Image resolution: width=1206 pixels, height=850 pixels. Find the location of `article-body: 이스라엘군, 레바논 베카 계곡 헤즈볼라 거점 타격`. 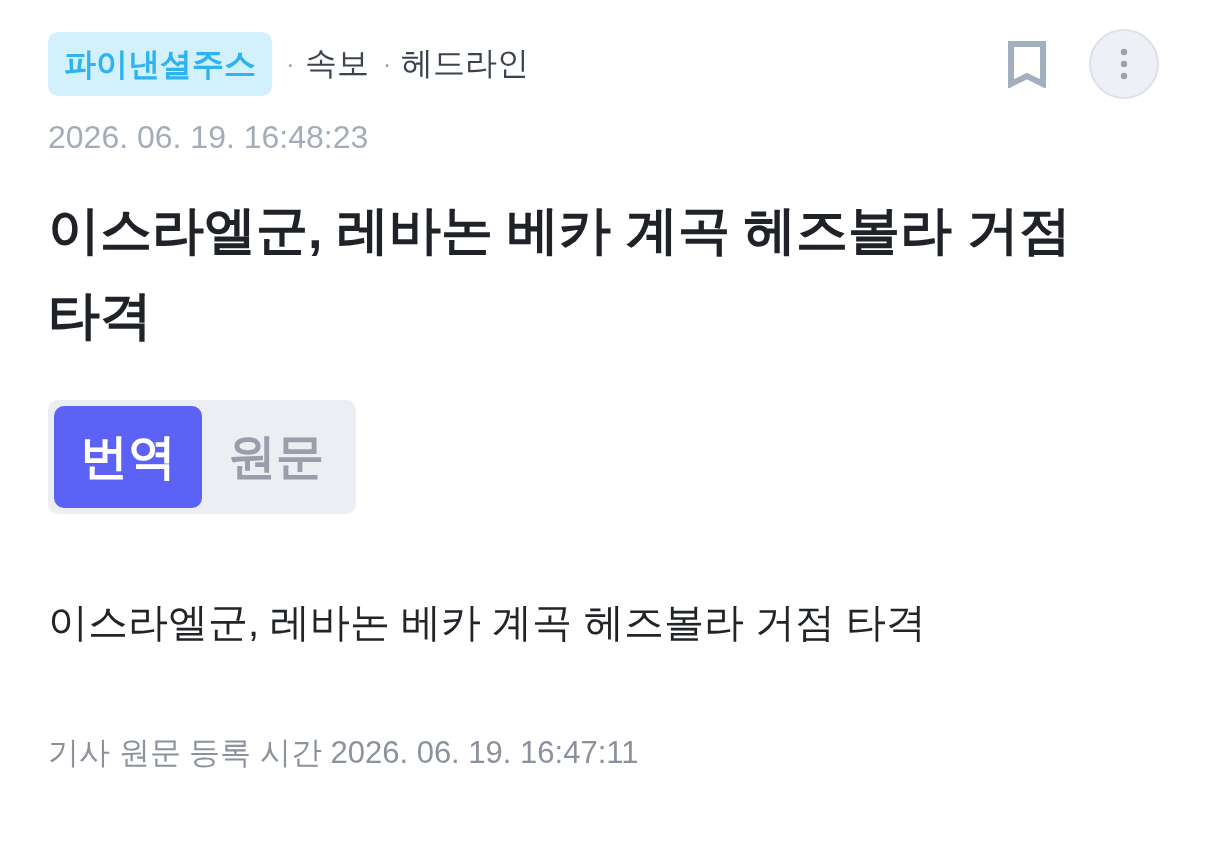

article-body: 이스라엘군, 레바논 베카 계곡 헤즈볼라 거점 타격 is located at coordinates (487, 622).